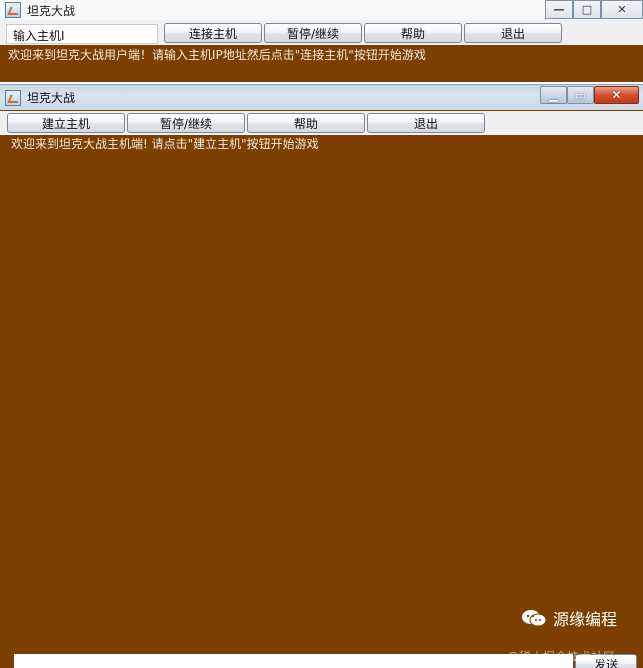 The height and width of the screenshot is (668, 643). What do you see at coordinates (580, 95) in the screenshot?
I see `maximize-icon: ▭` at bounding box center [580, 95].